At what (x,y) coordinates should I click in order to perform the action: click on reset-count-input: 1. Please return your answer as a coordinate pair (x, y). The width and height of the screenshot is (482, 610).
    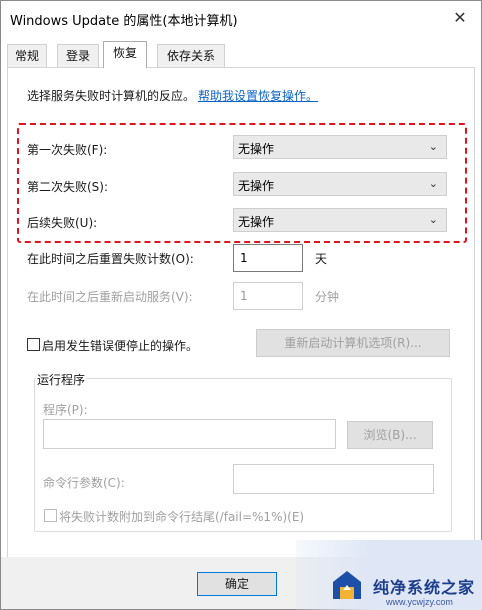
    Looking at the image, I should click on (268, 258).